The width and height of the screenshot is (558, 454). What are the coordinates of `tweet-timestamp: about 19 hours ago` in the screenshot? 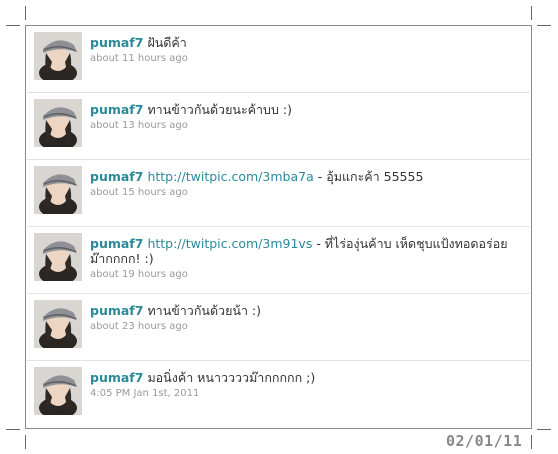 It's located at (305, 274).